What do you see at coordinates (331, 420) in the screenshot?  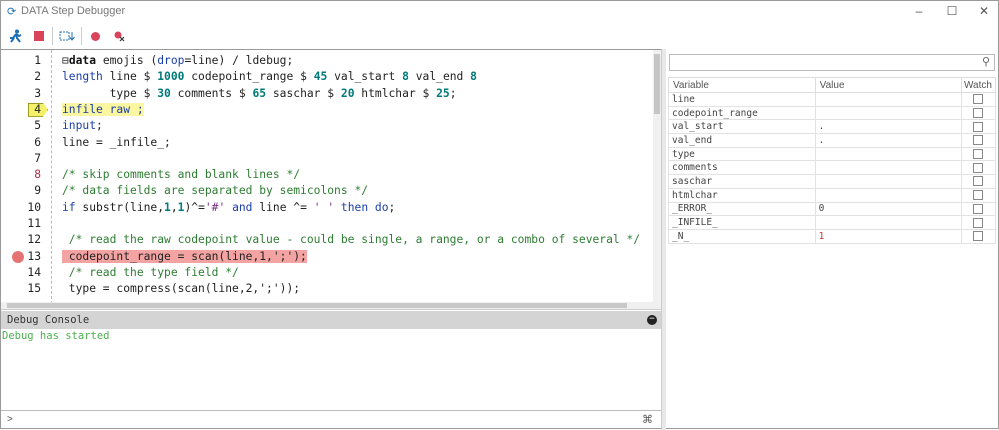 I see `console-input: > ⌘` at bounding box center [331, 420].